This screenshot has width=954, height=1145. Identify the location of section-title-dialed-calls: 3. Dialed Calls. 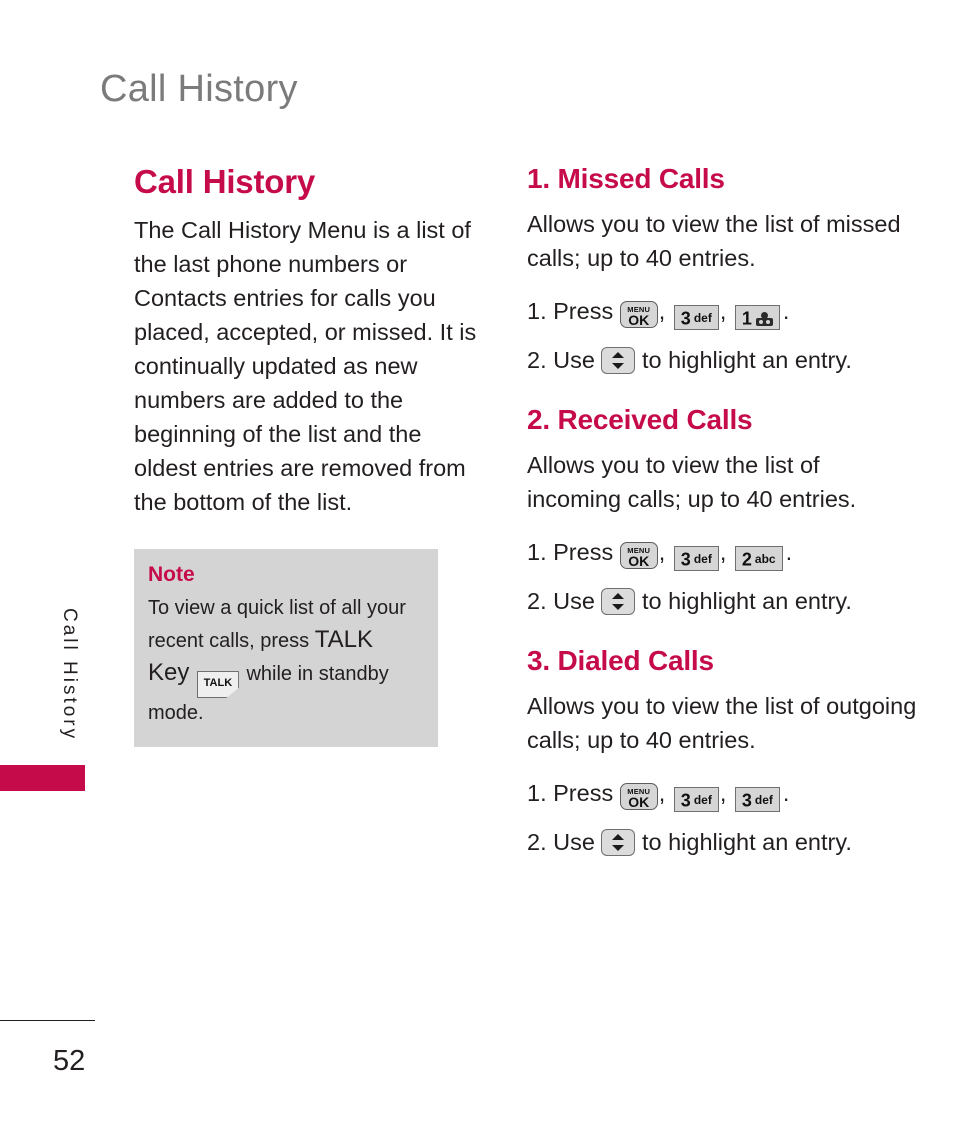
(620, 660).